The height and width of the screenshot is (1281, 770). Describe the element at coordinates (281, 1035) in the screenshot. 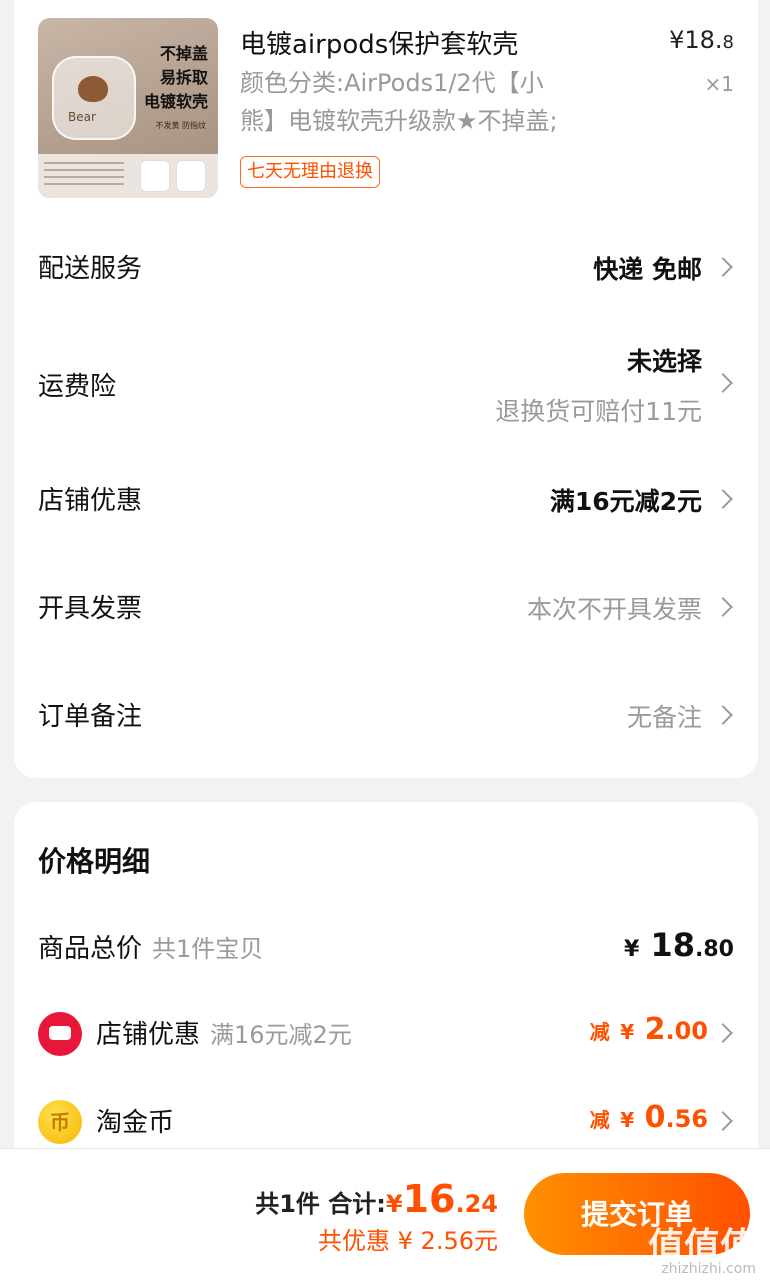

I see `shop-discount-sub: 满16元减2元` at that location.